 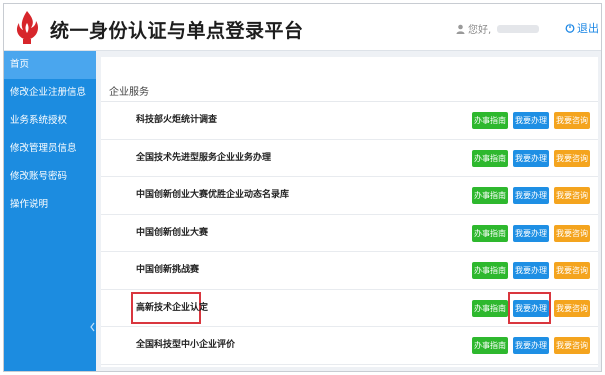 I want to click on service-row: 中国创新挑战赛 办事指南 我要办理 我要咨询, so click(x=349, y=271).